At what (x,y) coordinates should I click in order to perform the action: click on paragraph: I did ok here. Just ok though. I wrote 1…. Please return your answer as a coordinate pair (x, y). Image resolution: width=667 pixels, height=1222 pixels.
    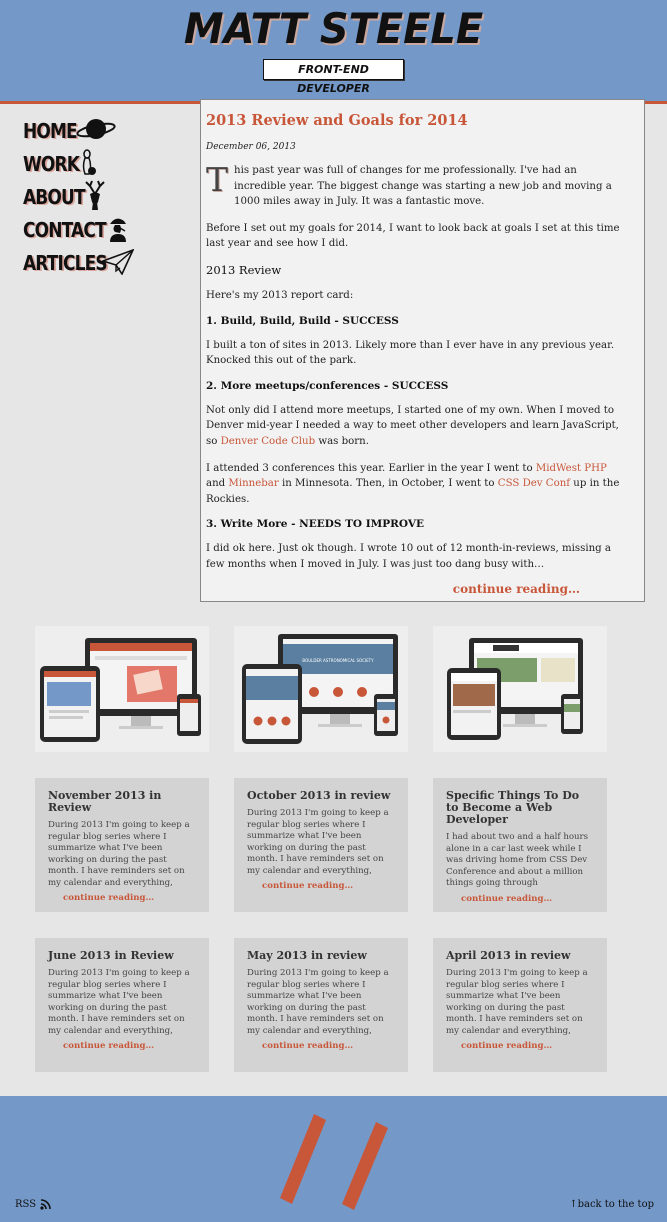
    Looking at the image, I should click on (408, 556).